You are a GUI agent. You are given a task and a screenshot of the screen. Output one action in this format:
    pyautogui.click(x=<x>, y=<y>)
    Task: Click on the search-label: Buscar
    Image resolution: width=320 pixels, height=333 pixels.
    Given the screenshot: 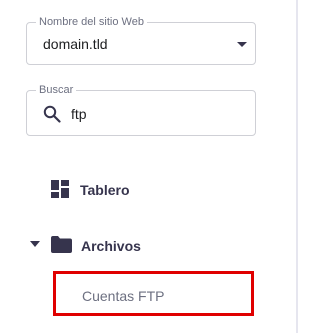 What is the action you would take?
    pyautogui.click(x=56, y=90)
    